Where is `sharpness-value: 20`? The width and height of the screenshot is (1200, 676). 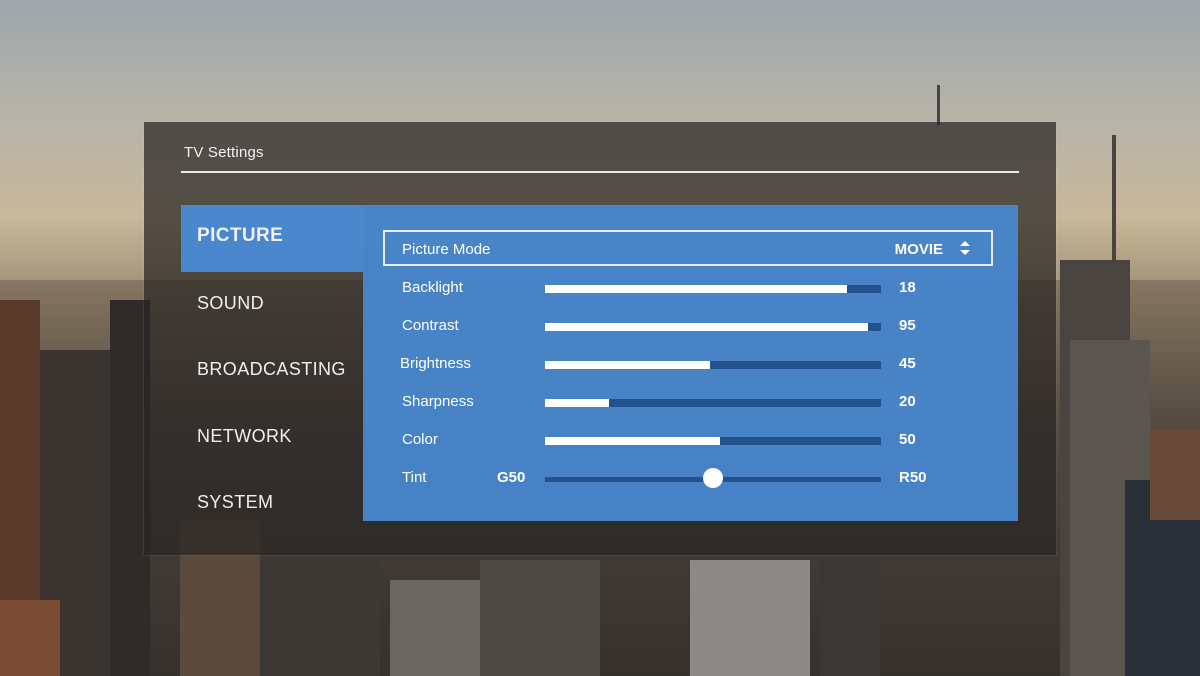
sharpness-value: 20 is located at coordinates (907, 401).